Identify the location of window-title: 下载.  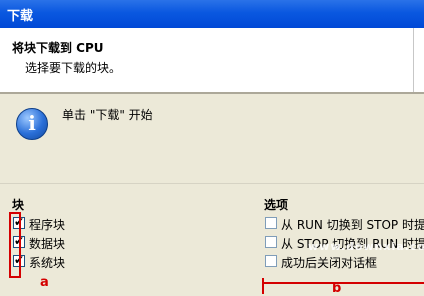
(20, 16).